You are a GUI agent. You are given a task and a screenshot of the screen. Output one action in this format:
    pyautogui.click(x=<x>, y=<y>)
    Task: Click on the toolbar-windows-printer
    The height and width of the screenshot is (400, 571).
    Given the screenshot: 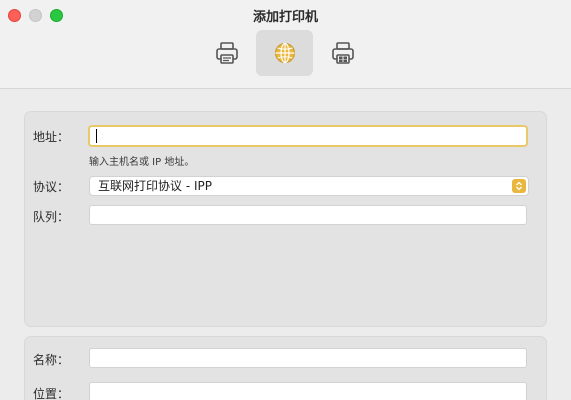 What is the action you would take?
    pyautogui.click(x=342, y=53)
    